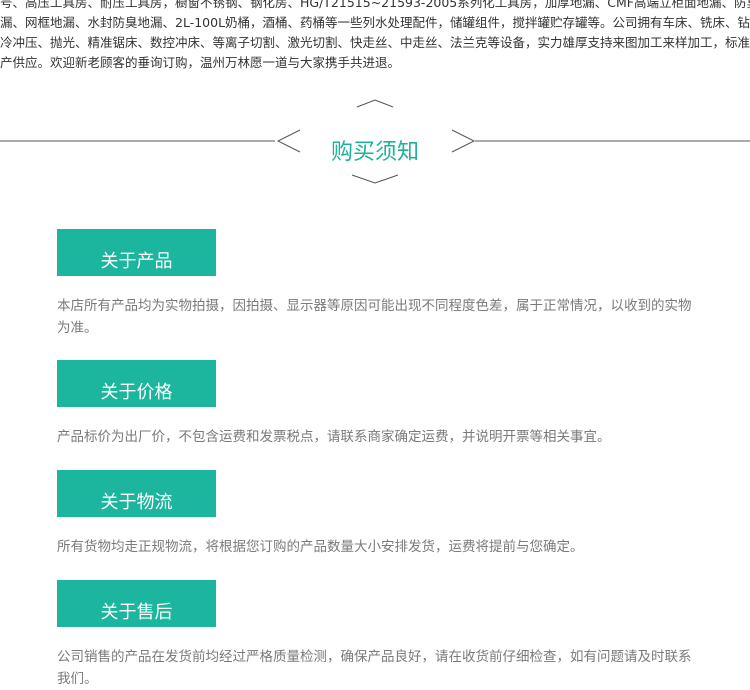 This screenshot has height=690, width=750. What do you see at coordinates (136, 603) in the screenshot?
I see `notice-heading: 关于售后` at bounding box center [136, 603].